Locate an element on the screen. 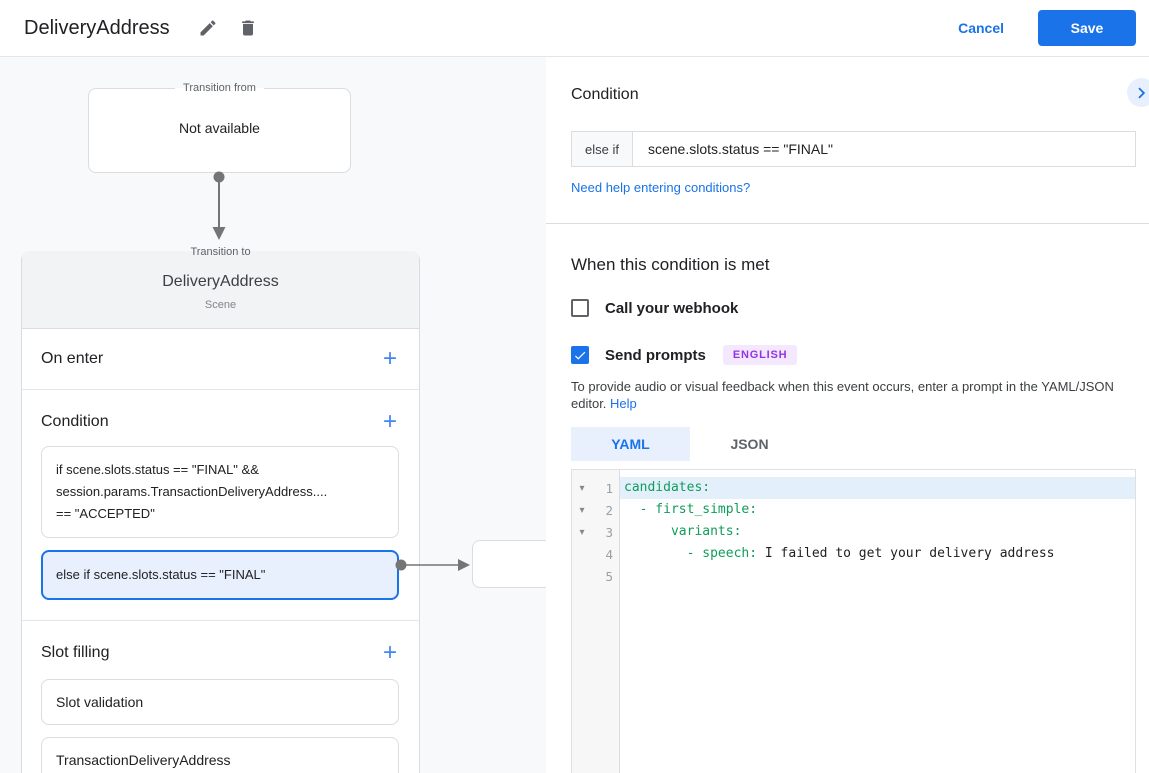  transition-from-node: Transition from Not available is located at coordinates (219, 127).